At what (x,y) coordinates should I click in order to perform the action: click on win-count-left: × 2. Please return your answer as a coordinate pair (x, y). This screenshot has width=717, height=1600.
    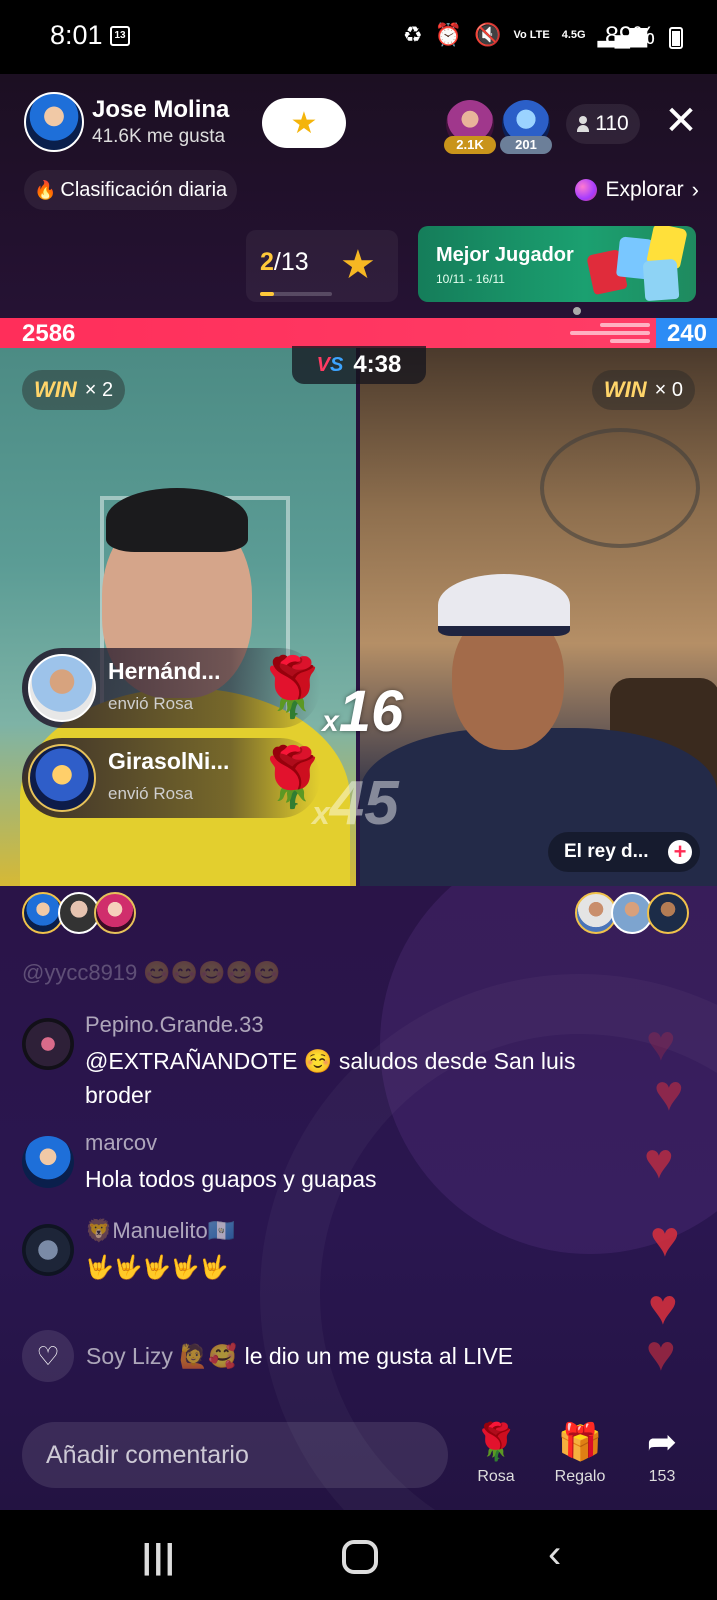
    Looking at the image, I should click on (99, 389).